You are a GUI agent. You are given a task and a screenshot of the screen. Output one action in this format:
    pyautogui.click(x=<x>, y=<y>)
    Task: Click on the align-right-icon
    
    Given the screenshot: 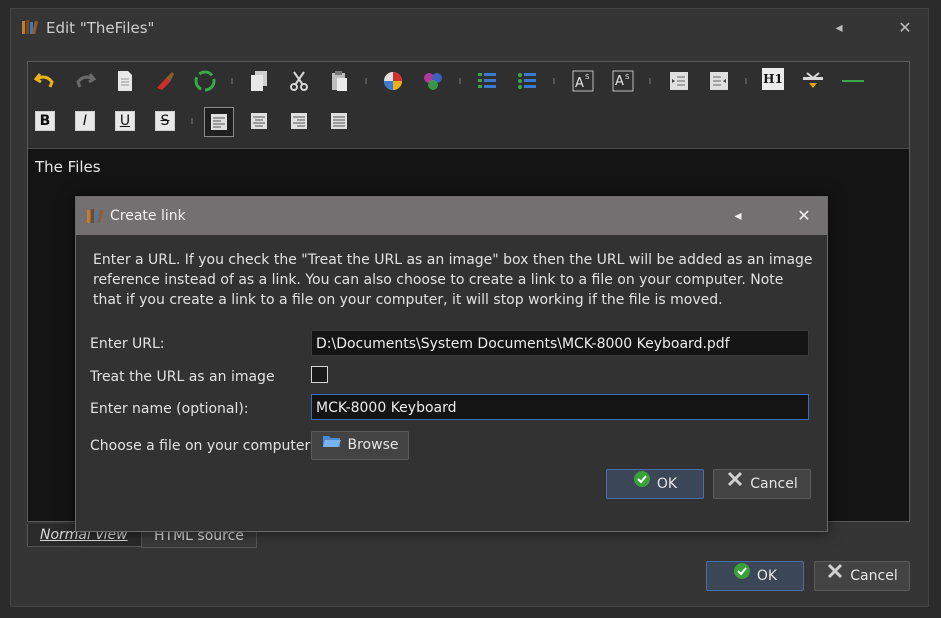 What is the action you would take?
    pyautogui.click(x=299, y=121)
    